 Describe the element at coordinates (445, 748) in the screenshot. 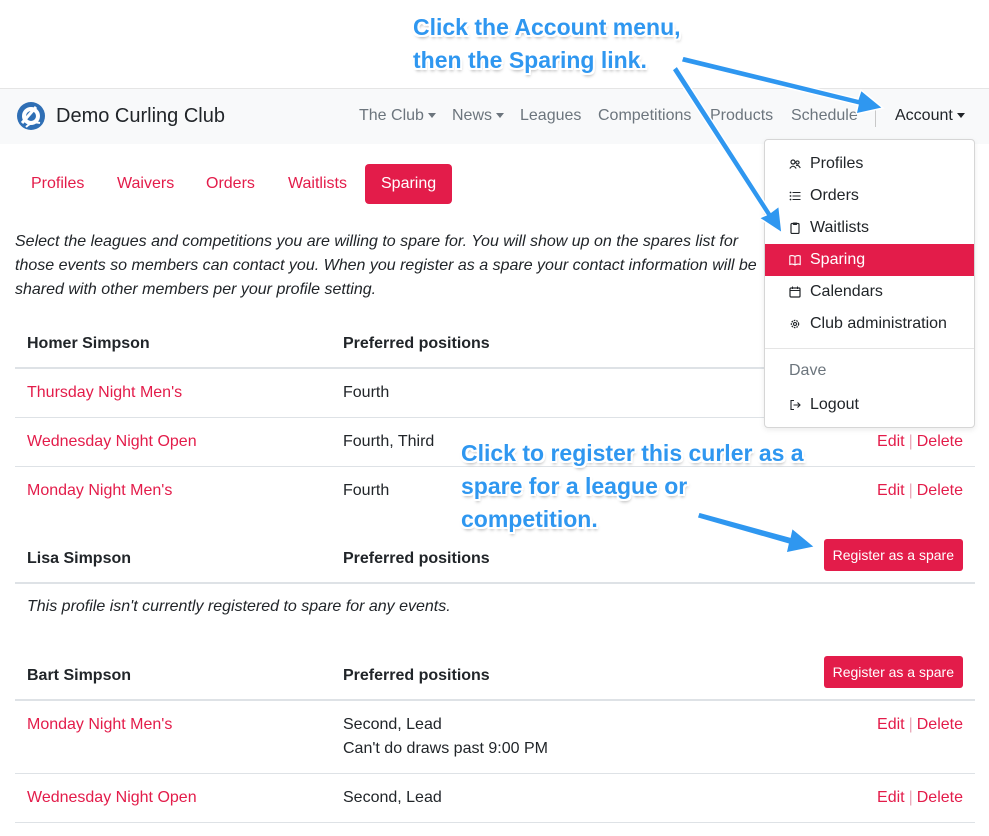

I see `availability-note: Can't do draws past 9:00 PM` at that location.